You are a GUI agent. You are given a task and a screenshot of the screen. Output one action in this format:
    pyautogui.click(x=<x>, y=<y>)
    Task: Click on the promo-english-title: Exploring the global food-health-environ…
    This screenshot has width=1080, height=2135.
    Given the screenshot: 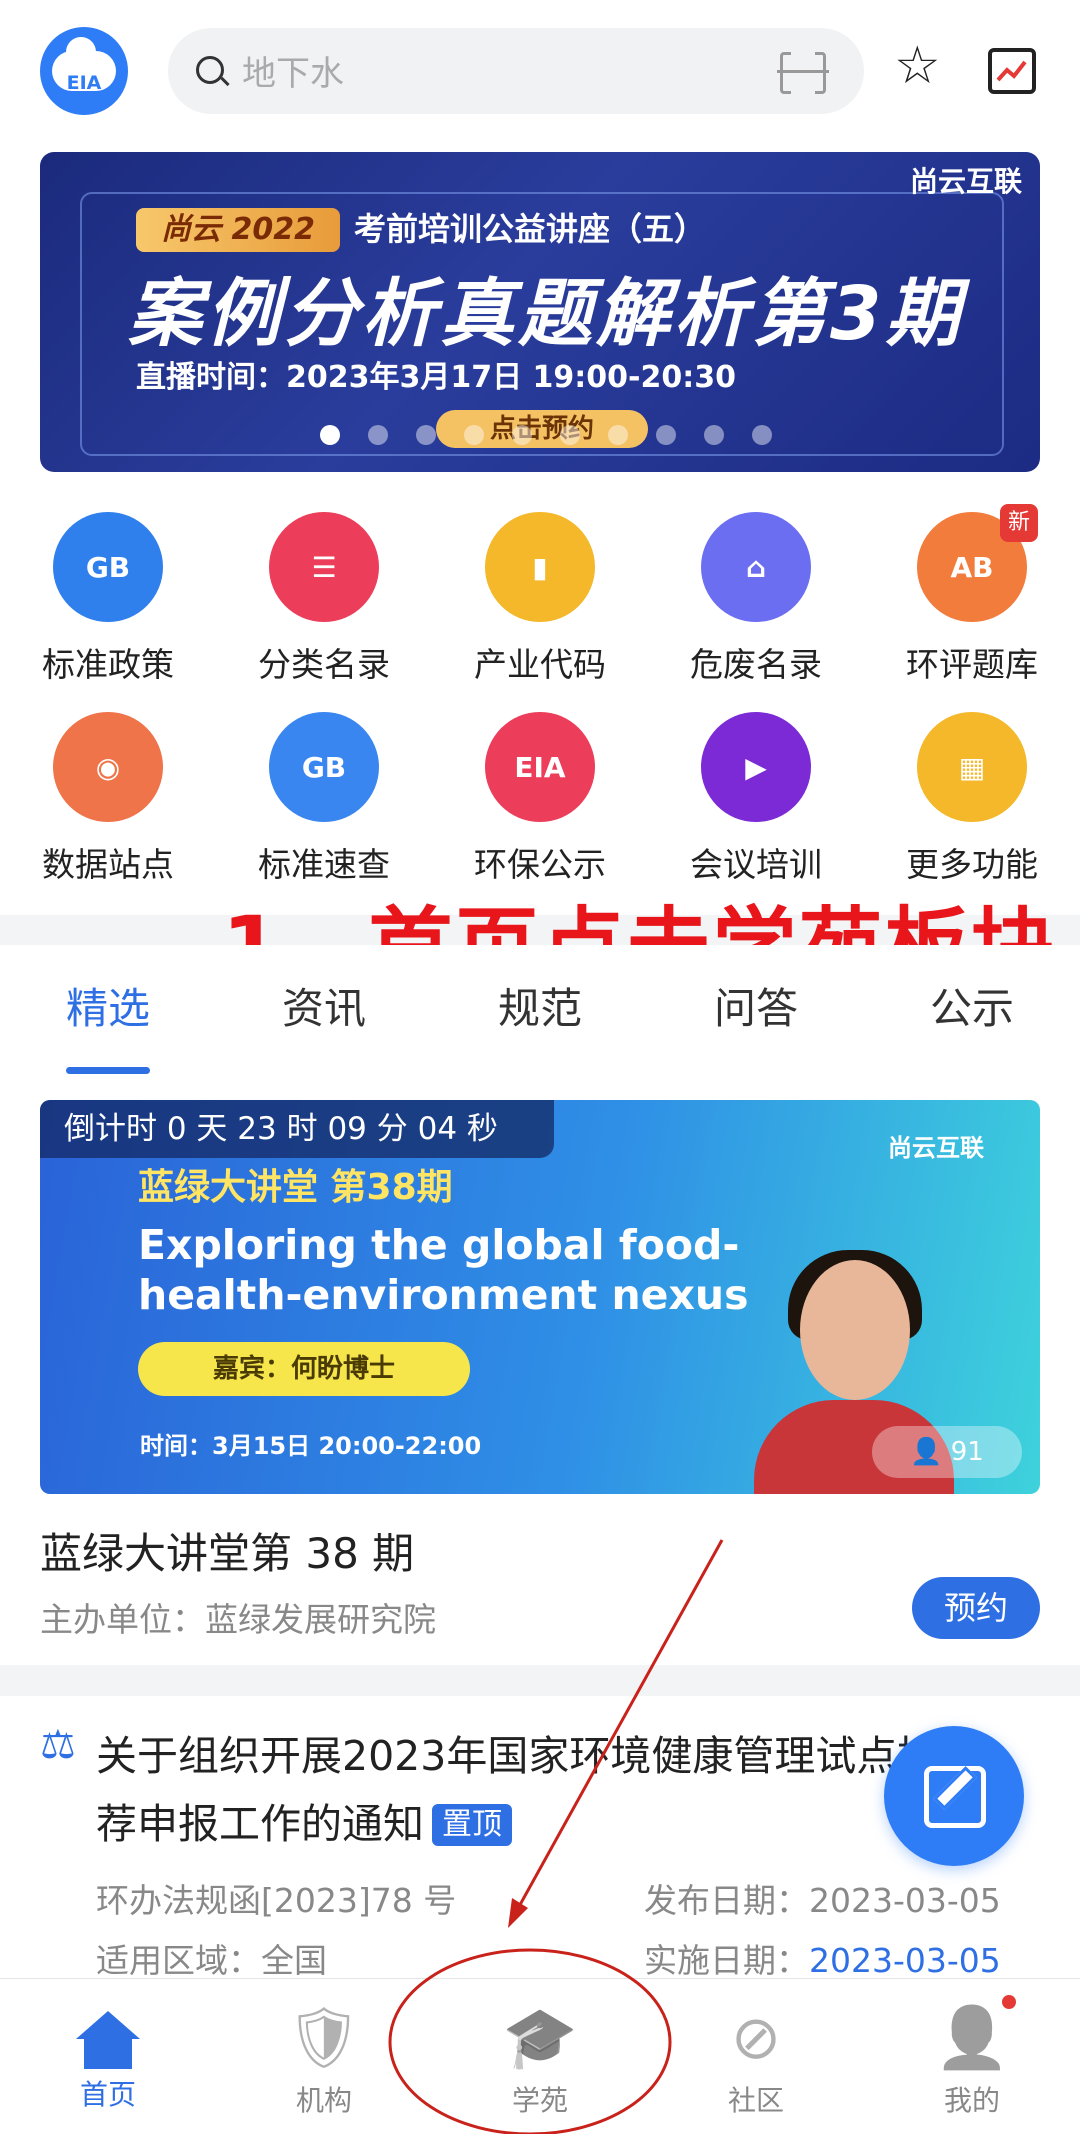 What is the action you would take?
    pyautogui.click(x=443, y=1270)
    